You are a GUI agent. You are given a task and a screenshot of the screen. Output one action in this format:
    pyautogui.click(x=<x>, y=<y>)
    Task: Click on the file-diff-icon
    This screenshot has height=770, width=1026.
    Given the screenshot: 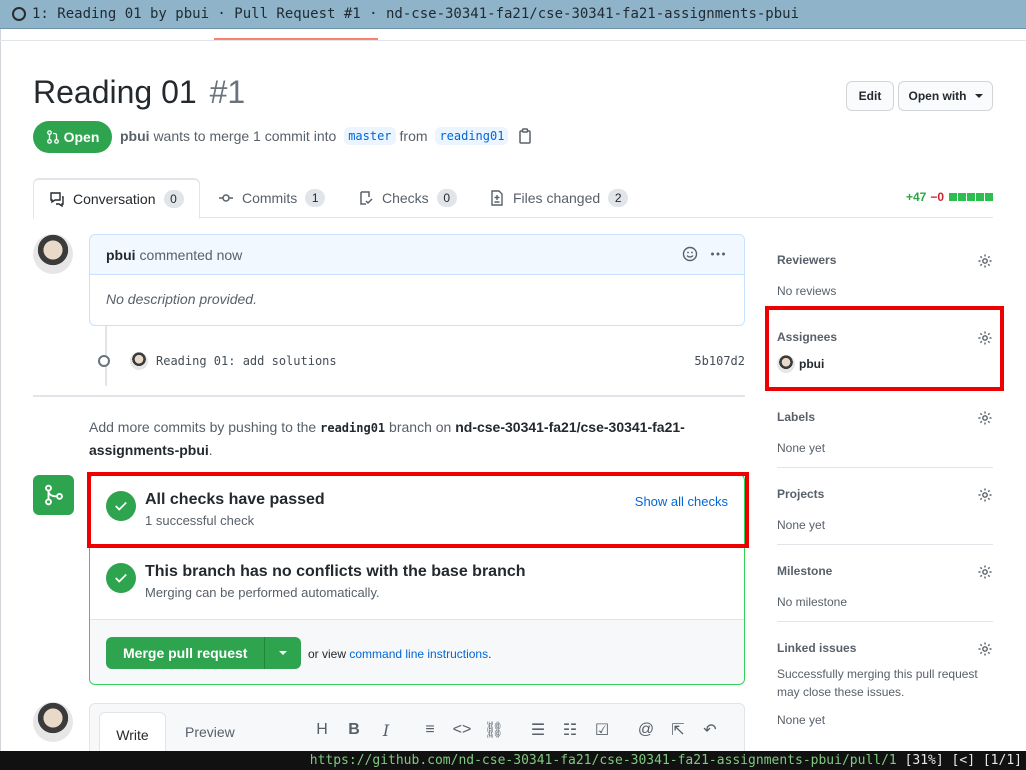 What is the action you would take?
    pyautogui.click(x=497, y=198)
    